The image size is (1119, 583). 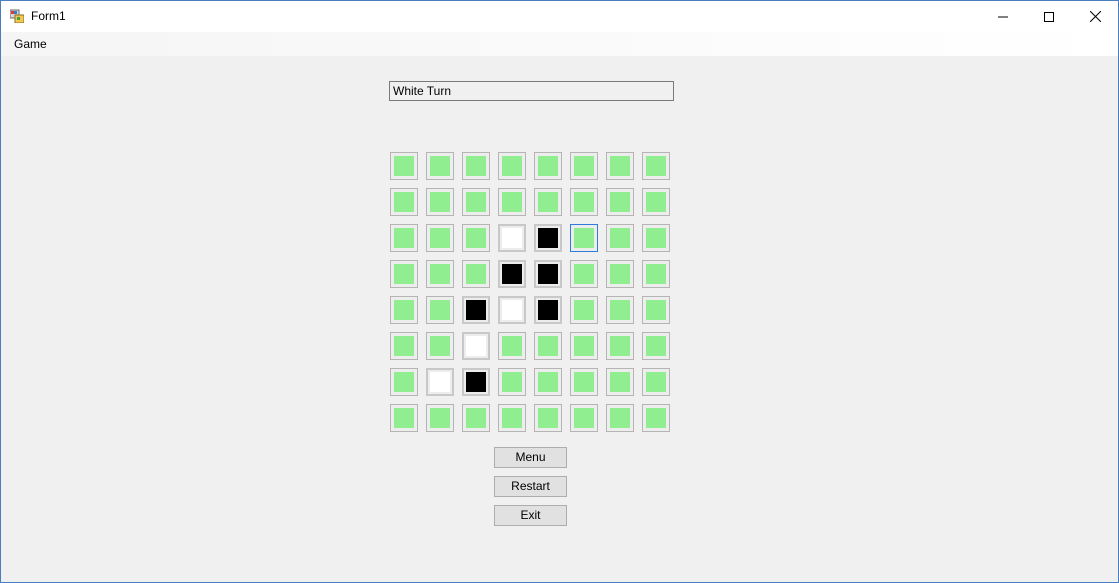 I want to click on board-cell-r0-c0, so click(x=404, y=166).